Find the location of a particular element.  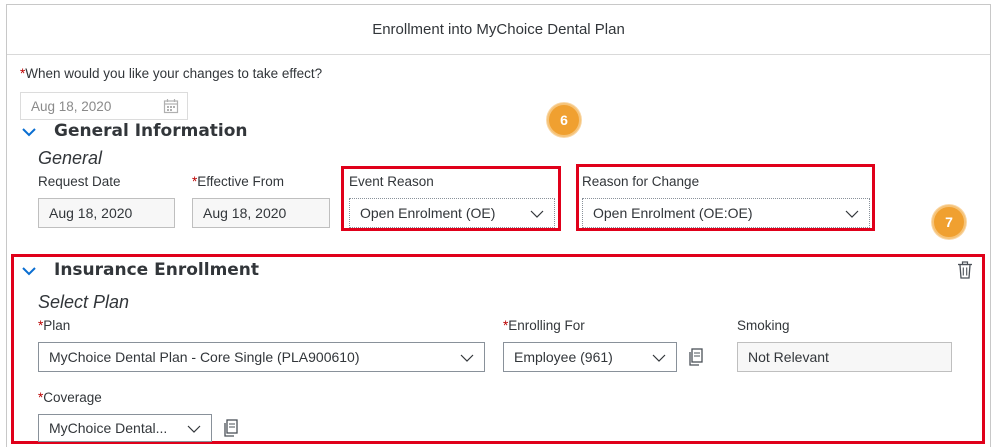

coverage-label: *Coverage is located at coordinates (70, 397).